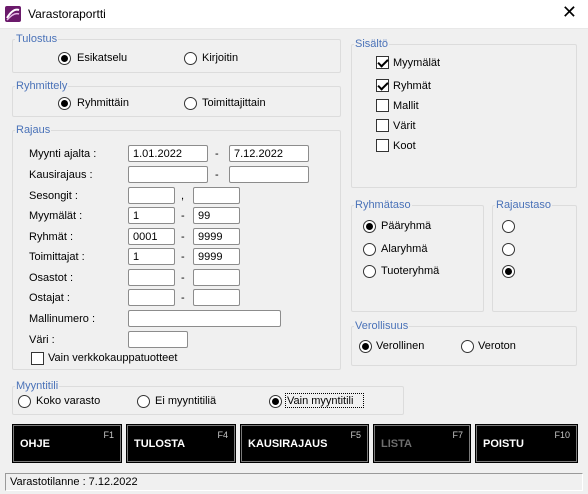  I want to click on kausirajaus-button: KAUSIRAJAUS F5, so click(304, 443).